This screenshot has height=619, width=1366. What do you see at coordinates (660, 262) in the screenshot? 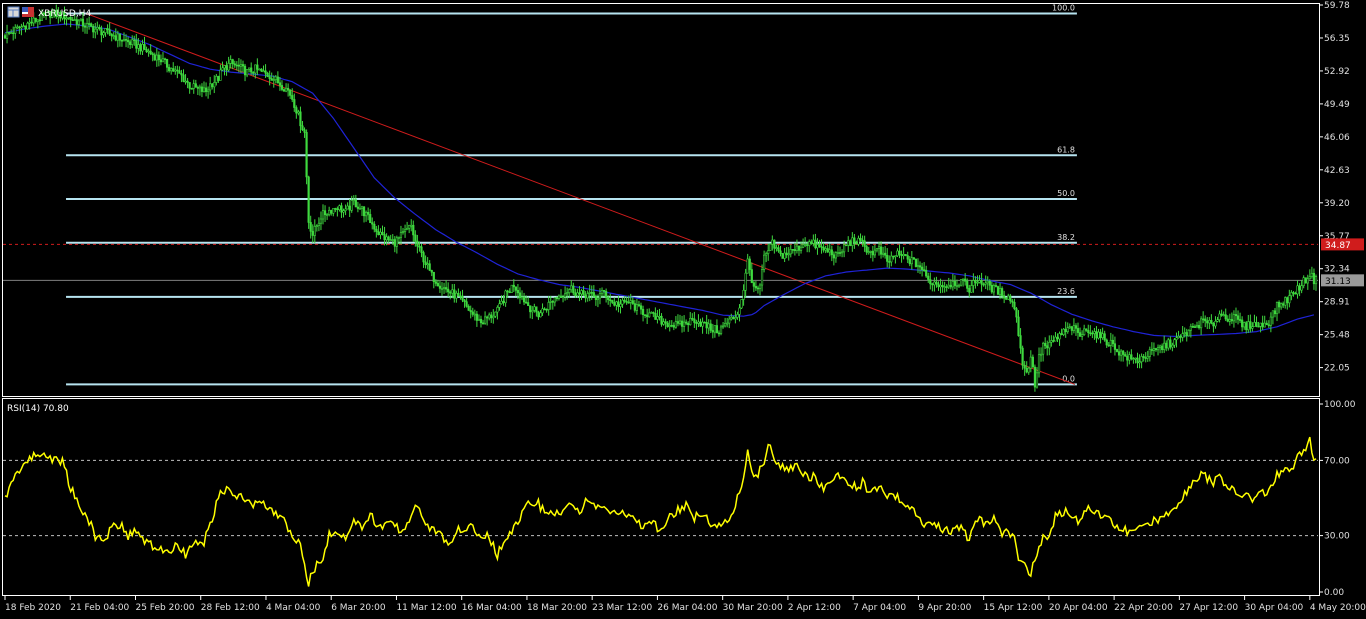
I see `price-lines` at bounding box center [660, 262].